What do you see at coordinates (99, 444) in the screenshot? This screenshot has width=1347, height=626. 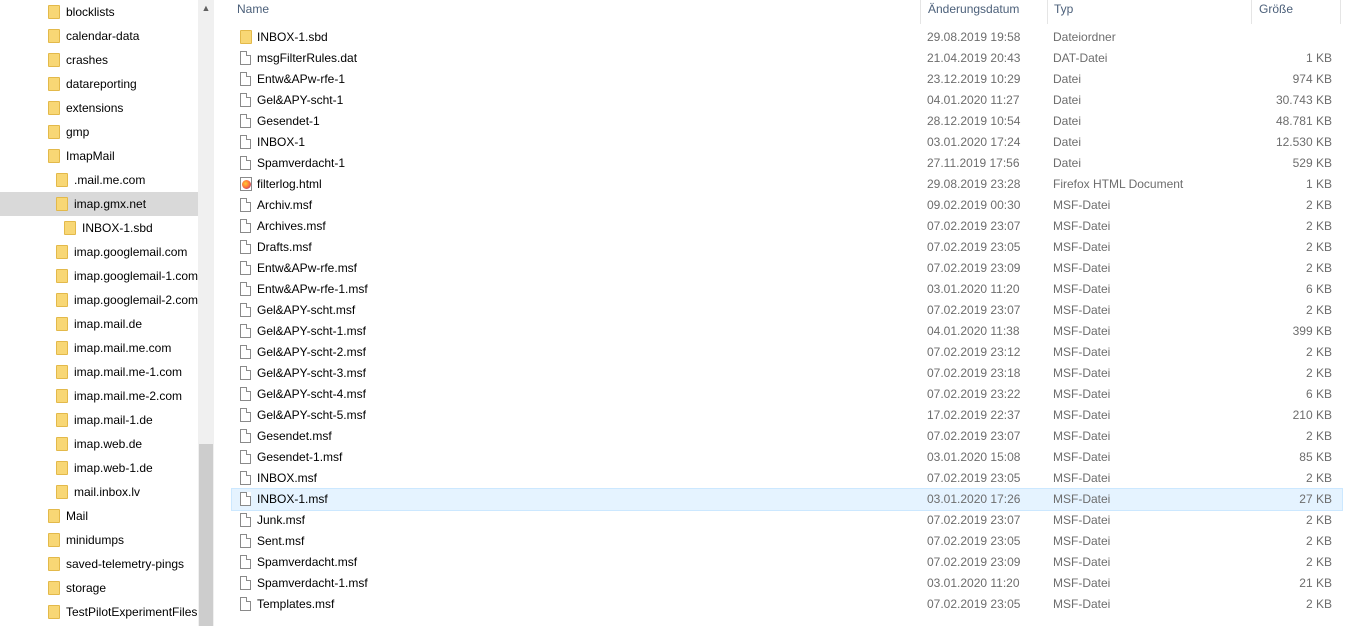 I see `nav-item: imap.web.de` at bounding box center [99, 444].